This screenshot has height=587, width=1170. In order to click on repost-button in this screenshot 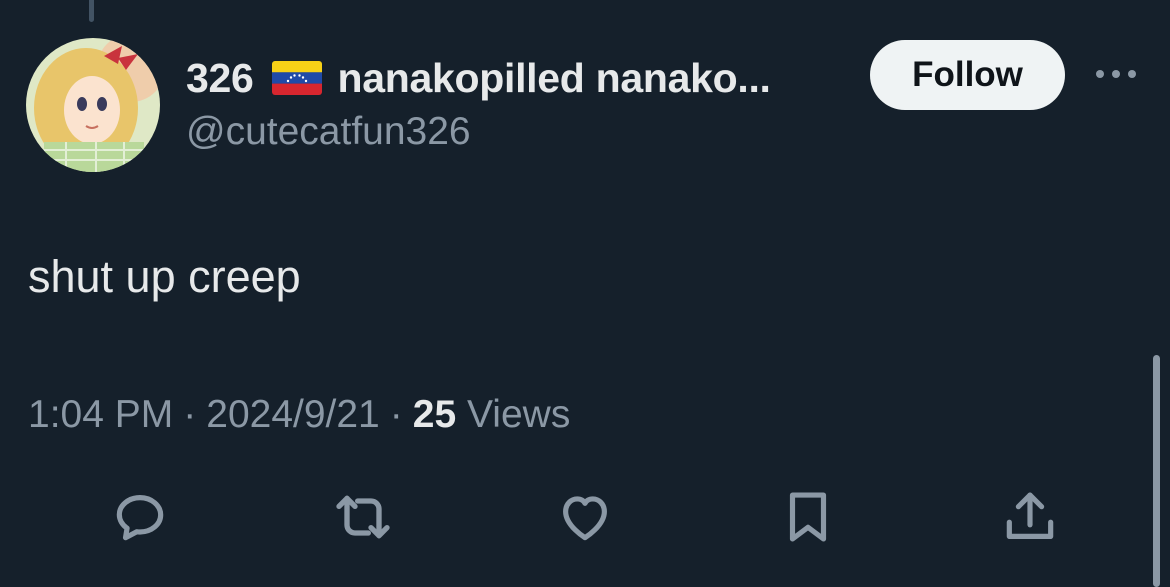, I will do `click(363, 517)`.